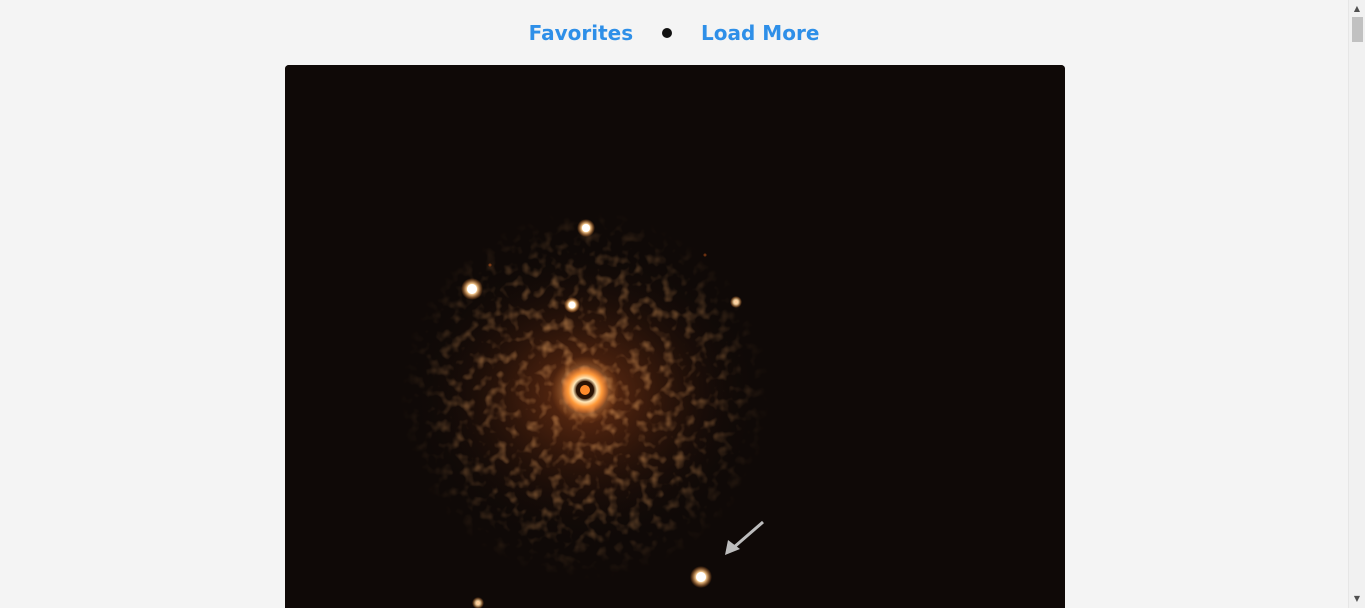 This screenshot has width=1365, height=608. What do you see at coordinates (585, 390) in the screenshot?
I see `central-star` at bounding box center [585, 390].